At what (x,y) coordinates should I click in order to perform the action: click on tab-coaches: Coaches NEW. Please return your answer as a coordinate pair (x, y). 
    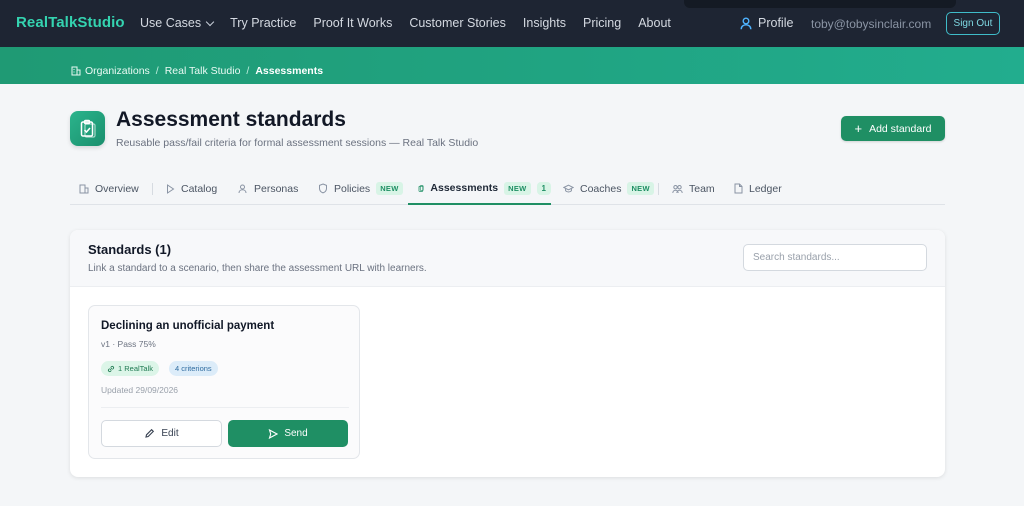
    Looking at the image, I should click on (608, 188).